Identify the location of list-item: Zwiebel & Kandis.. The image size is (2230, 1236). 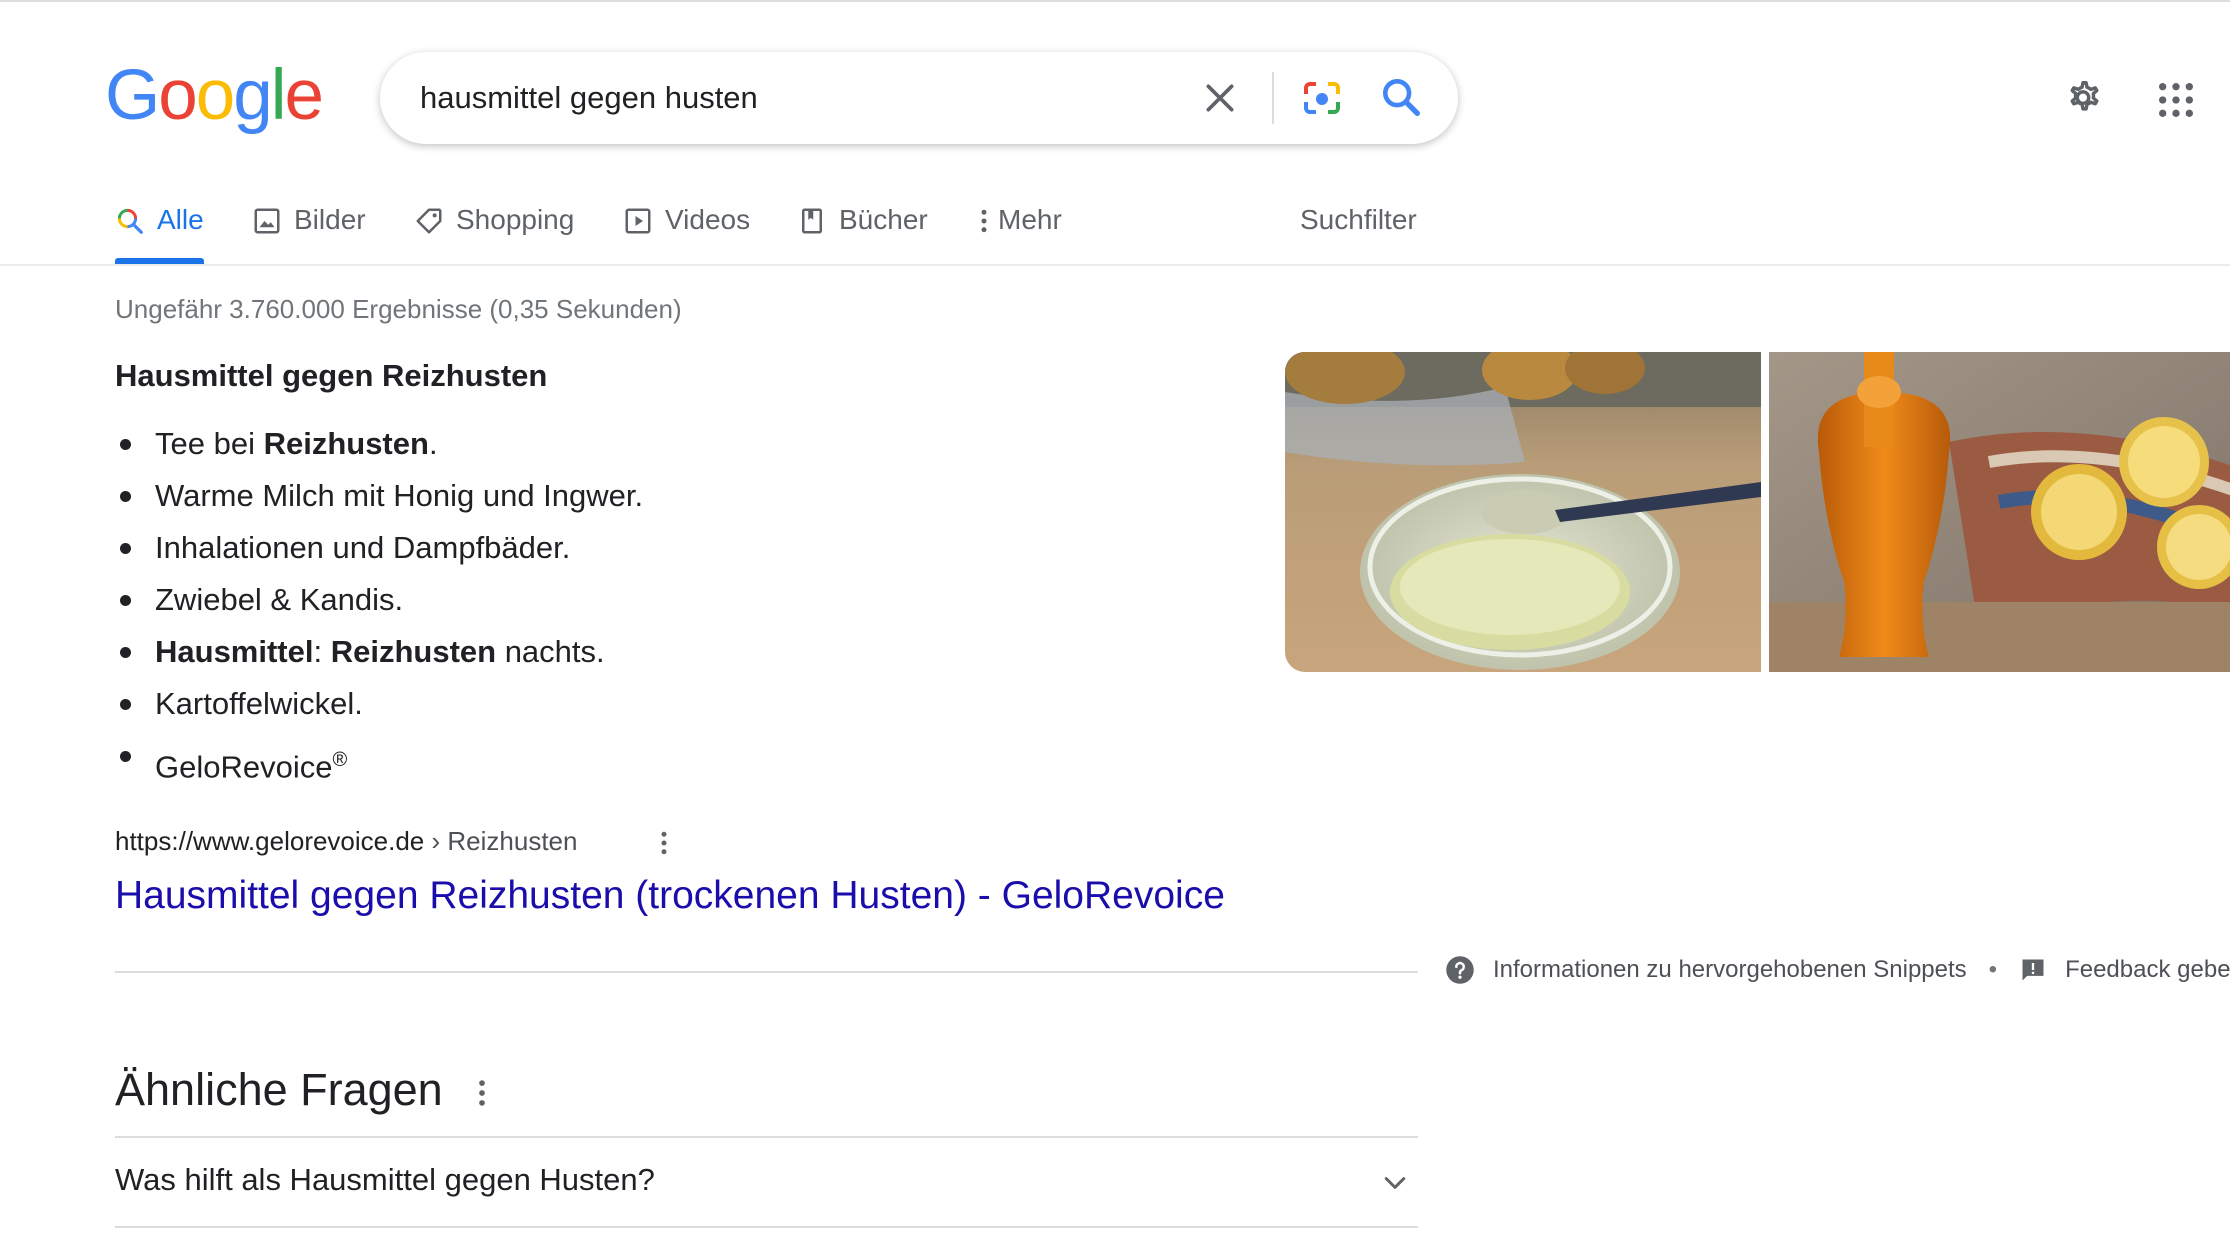
(379, 600).